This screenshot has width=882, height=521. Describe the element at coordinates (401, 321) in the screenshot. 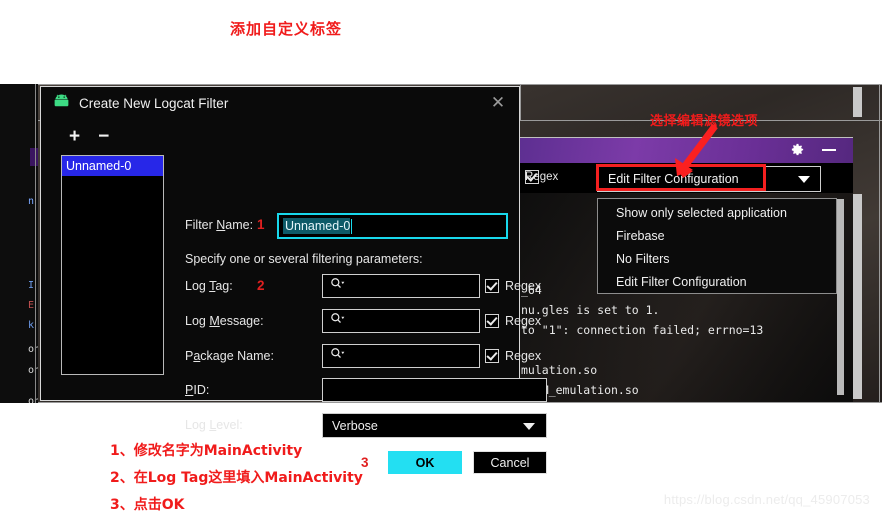

I see `log-message-input` at that location.